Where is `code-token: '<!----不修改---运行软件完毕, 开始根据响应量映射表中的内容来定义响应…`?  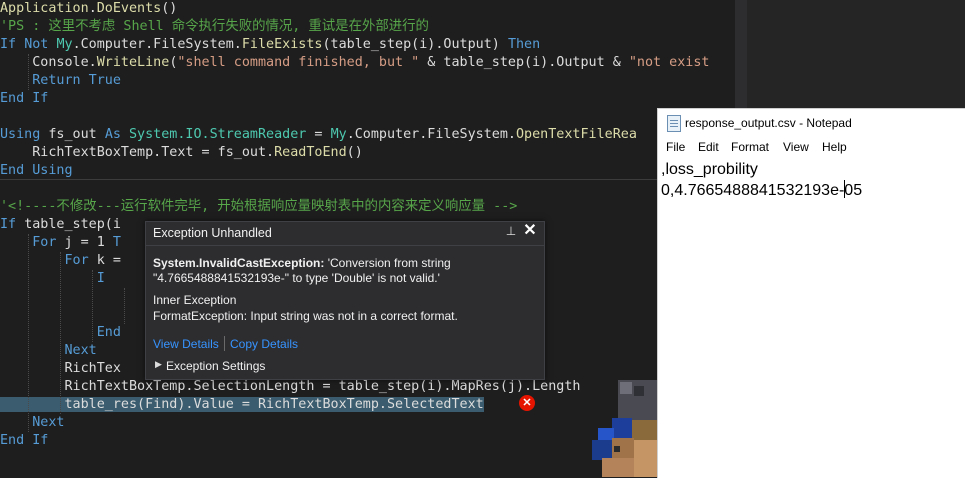 code-token: '<!----不修改---运行软件完毕, 开始根据响应量映射表中的内容来定义响应… is located at coordinates (259, 206).